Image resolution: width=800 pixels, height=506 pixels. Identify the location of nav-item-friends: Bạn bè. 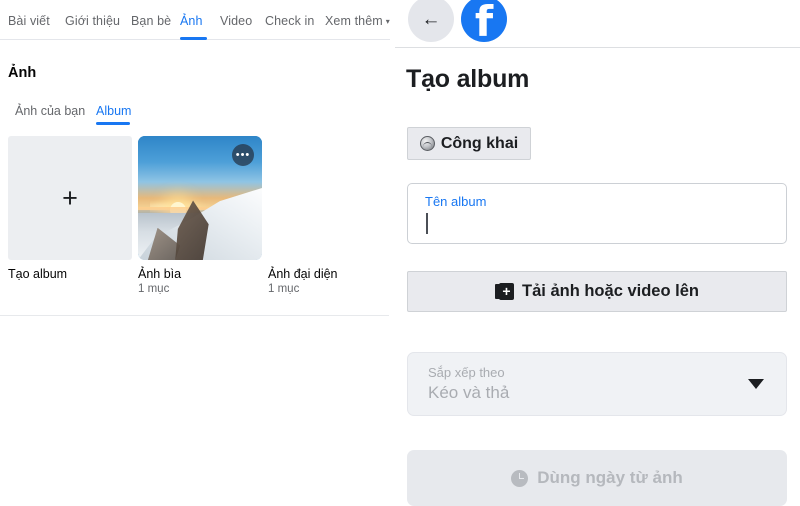
(151, 21).